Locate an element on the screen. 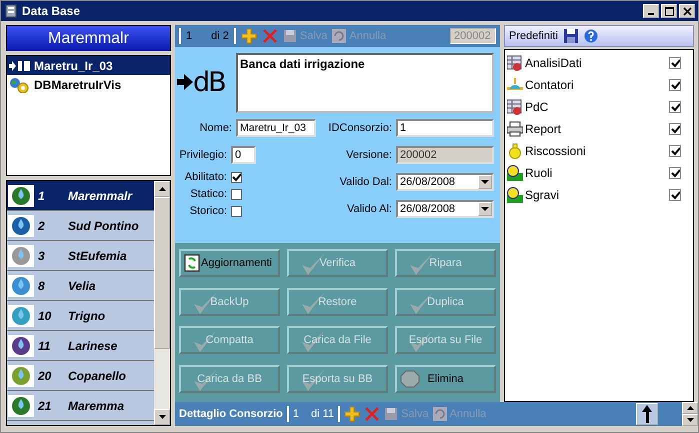  maximize-button is located at coordinates (669, 11).